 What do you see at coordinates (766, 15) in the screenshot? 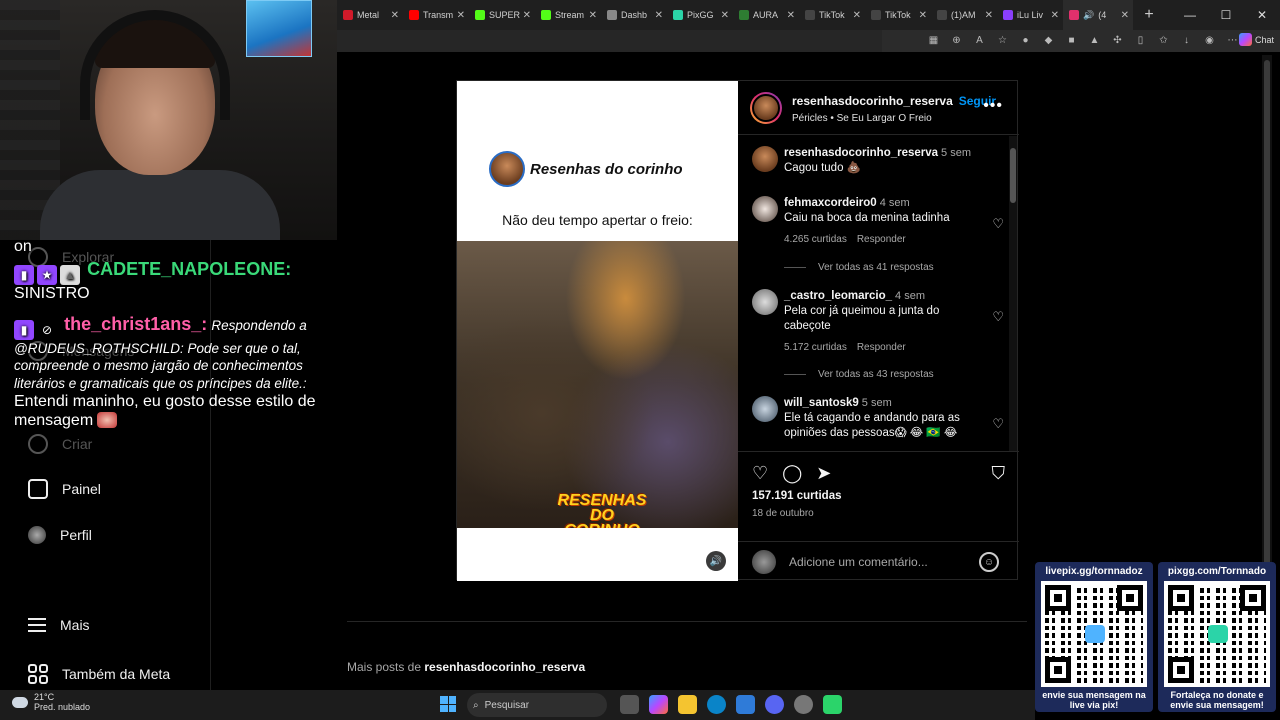
I see `browser-tab: AURA ✕` at bounding box center [766, 15].